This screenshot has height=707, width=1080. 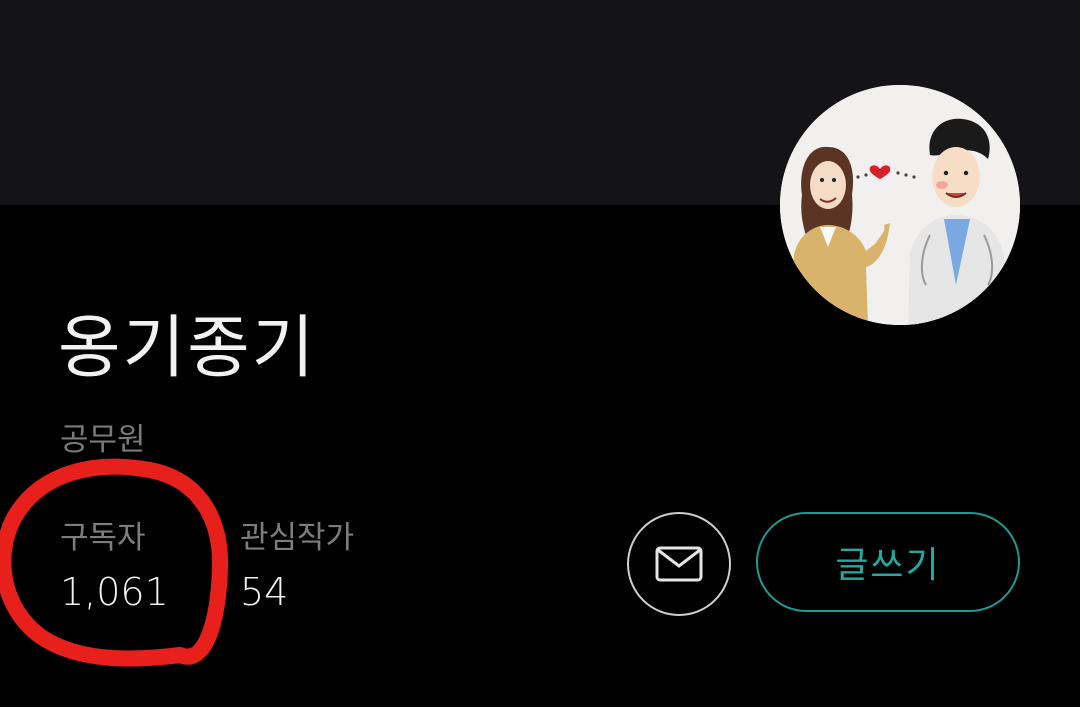 I want to click on subscribers-label: 구독자, so click(x=103, y=534).